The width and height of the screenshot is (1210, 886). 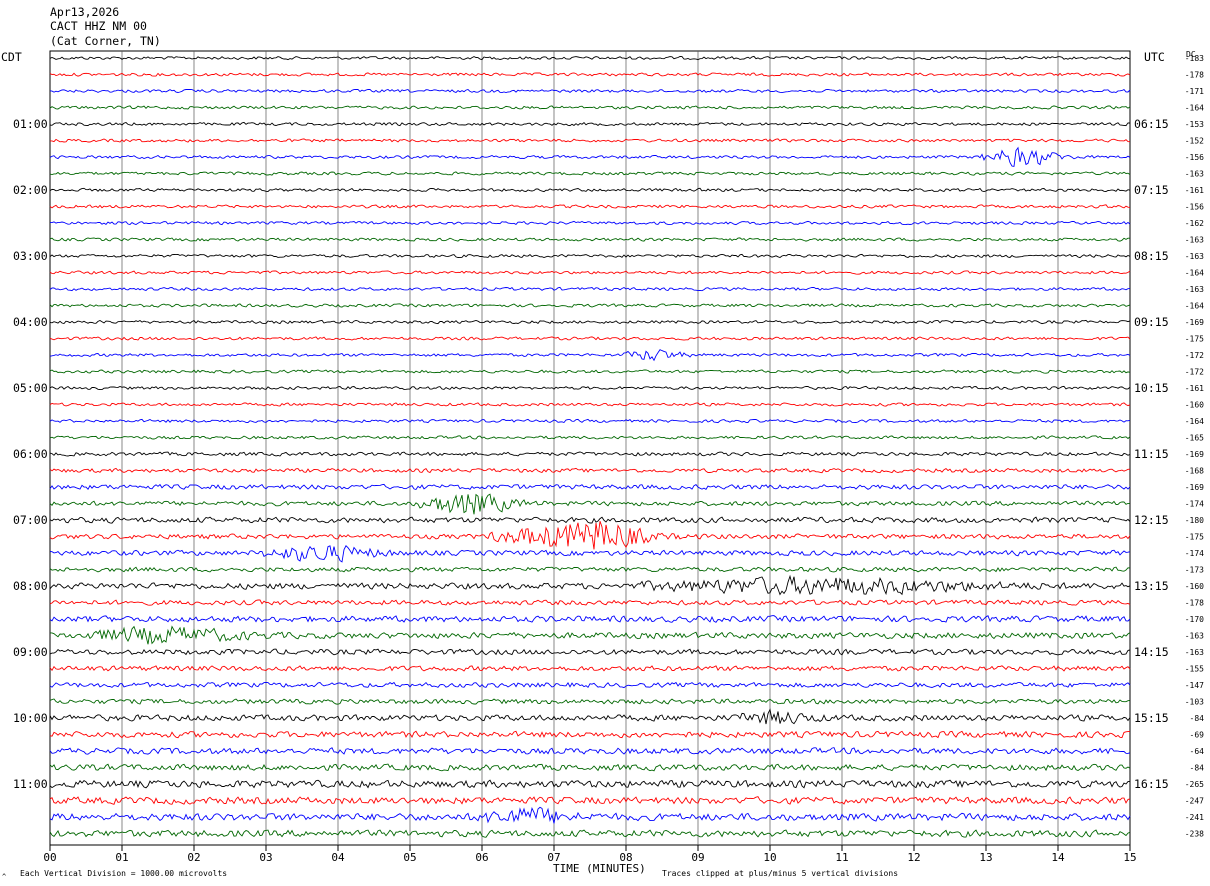 I want to click on dc-offset-label: -174, so click(x=1194, y=553).